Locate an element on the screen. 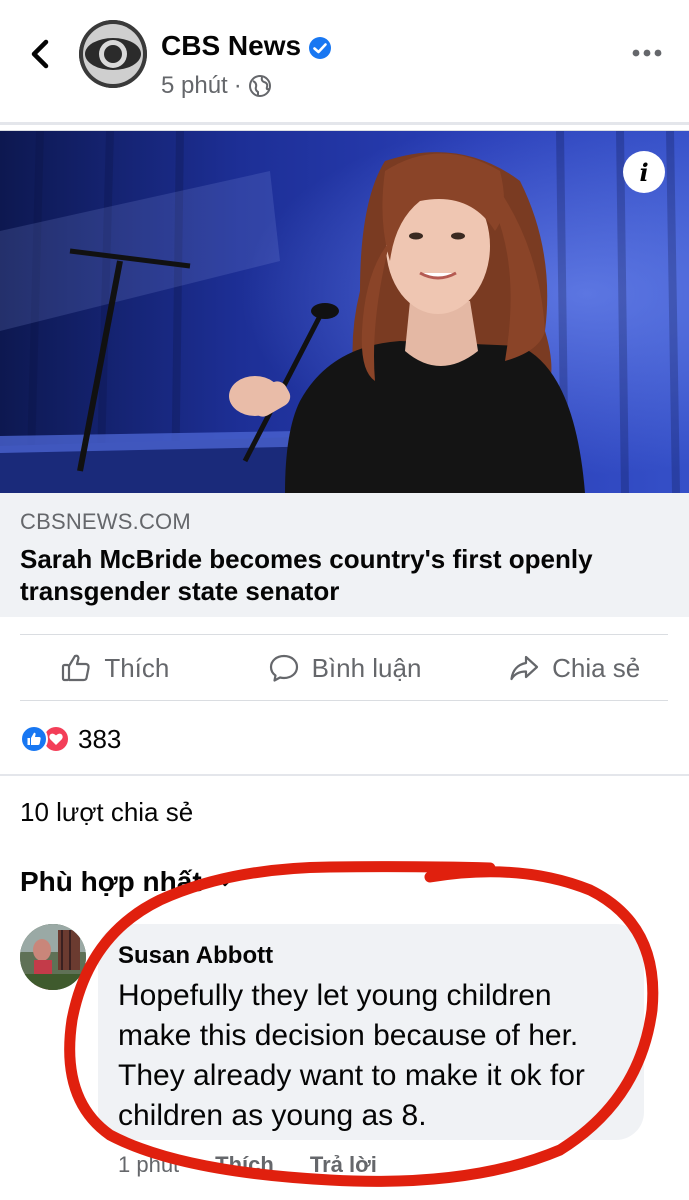 Image resolution: width=689 pixels, height=1200 pixels. comment-sort-dropdown: Phù hợp nhất is located at coordinates (127, 882).